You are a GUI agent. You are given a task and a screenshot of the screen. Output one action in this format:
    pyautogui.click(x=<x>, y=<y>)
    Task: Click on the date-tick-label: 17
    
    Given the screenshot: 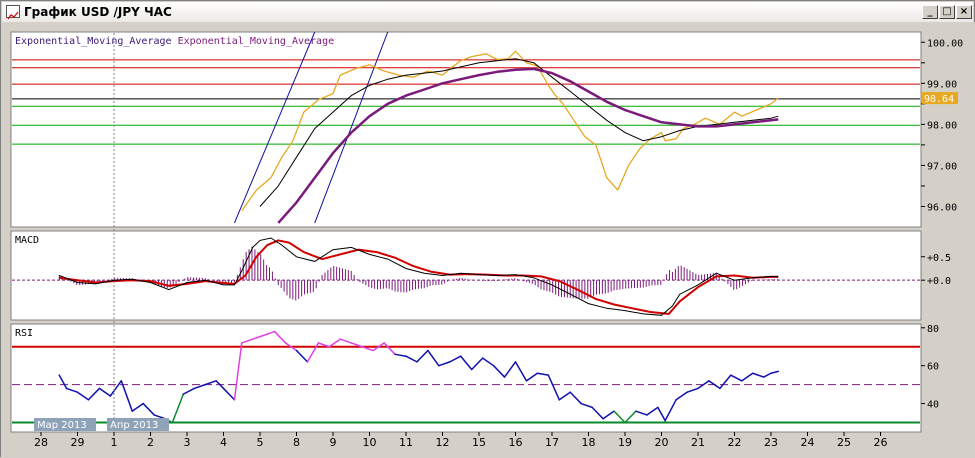 What is the action you would take?
    pyautogui.click(x=552, y=442)
    